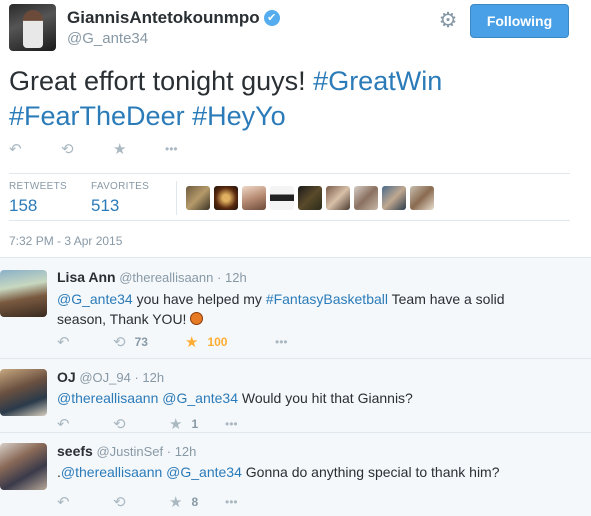  I want to click on retweets-count: 158, so click(23, 205).